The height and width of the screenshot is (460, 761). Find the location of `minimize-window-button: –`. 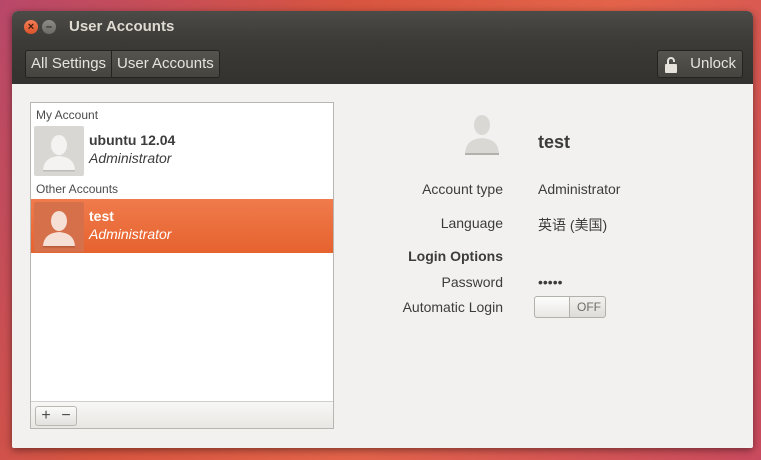

minimize-window-button: – is located at coordinates (49, 27).